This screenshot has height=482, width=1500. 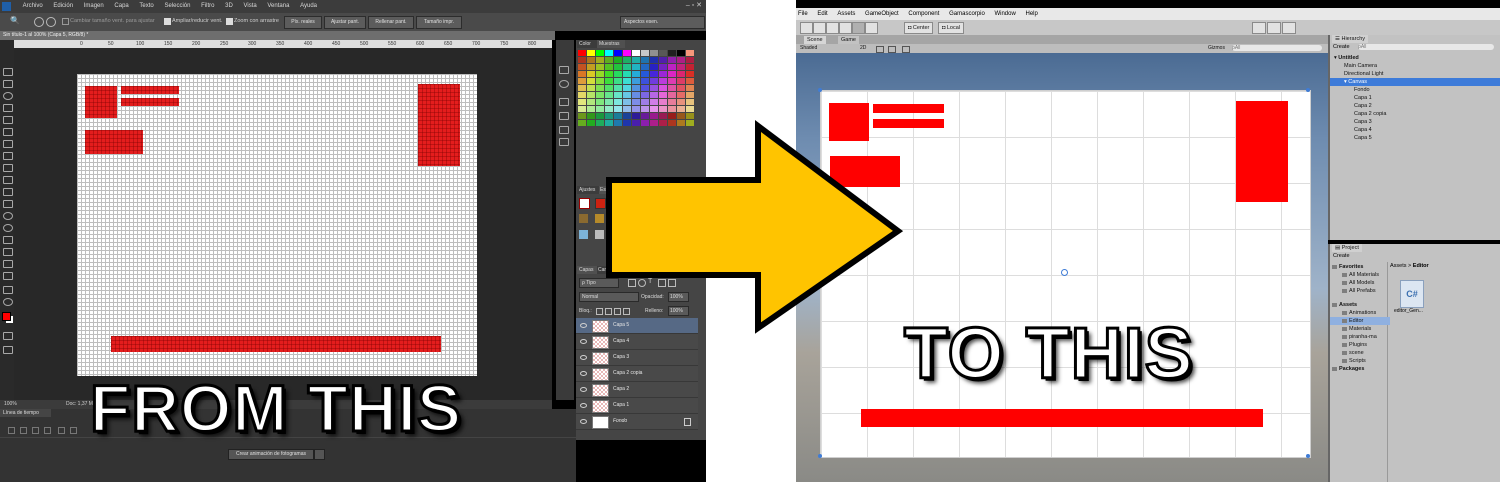 What do you see at coordinates (8, 132) in the screenshot?
I see `eyedropper-tool-icon` at bounding box center [8, 132].